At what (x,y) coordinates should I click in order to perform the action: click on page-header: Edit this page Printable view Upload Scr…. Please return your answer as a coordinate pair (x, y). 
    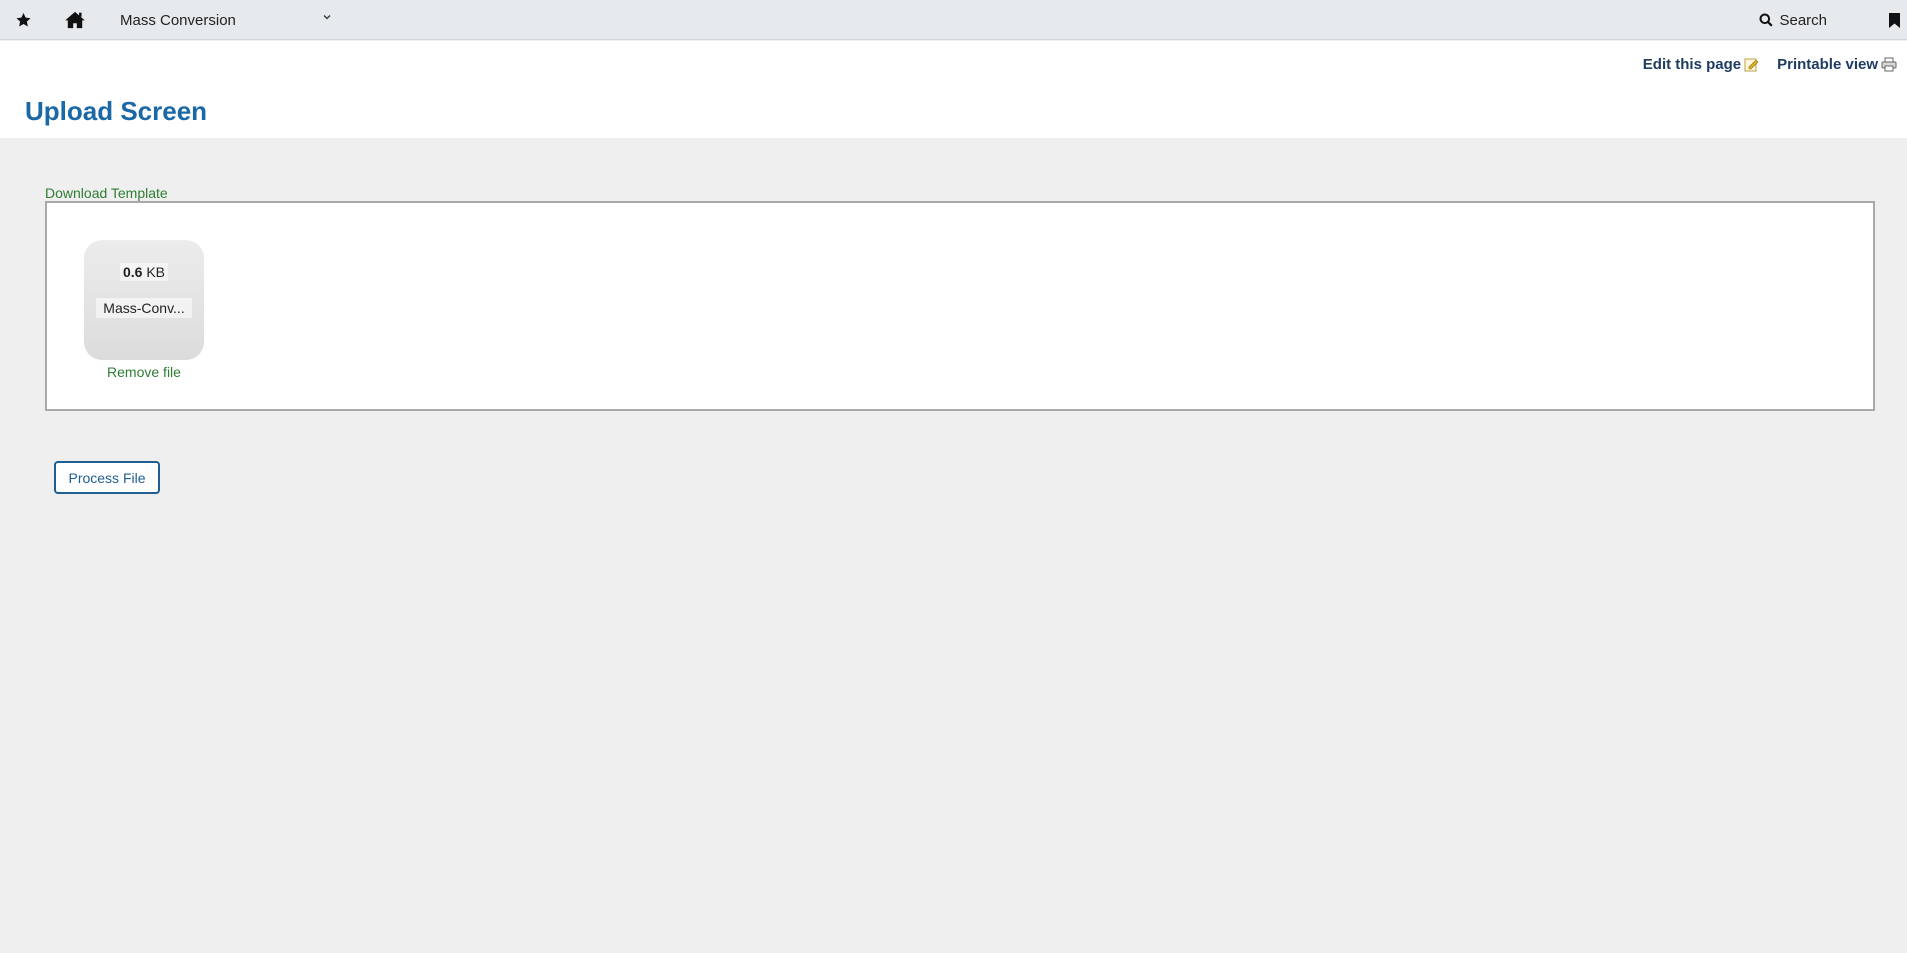
    Looking at the image, I should click on (953, 89).